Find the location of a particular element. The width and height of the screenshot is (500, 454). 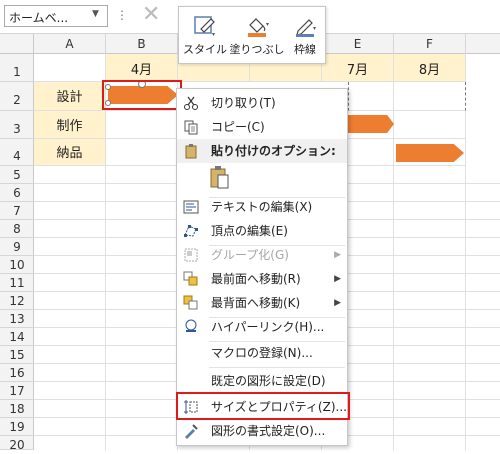

paint-bucket-icon is located at coordinates (258, 27).